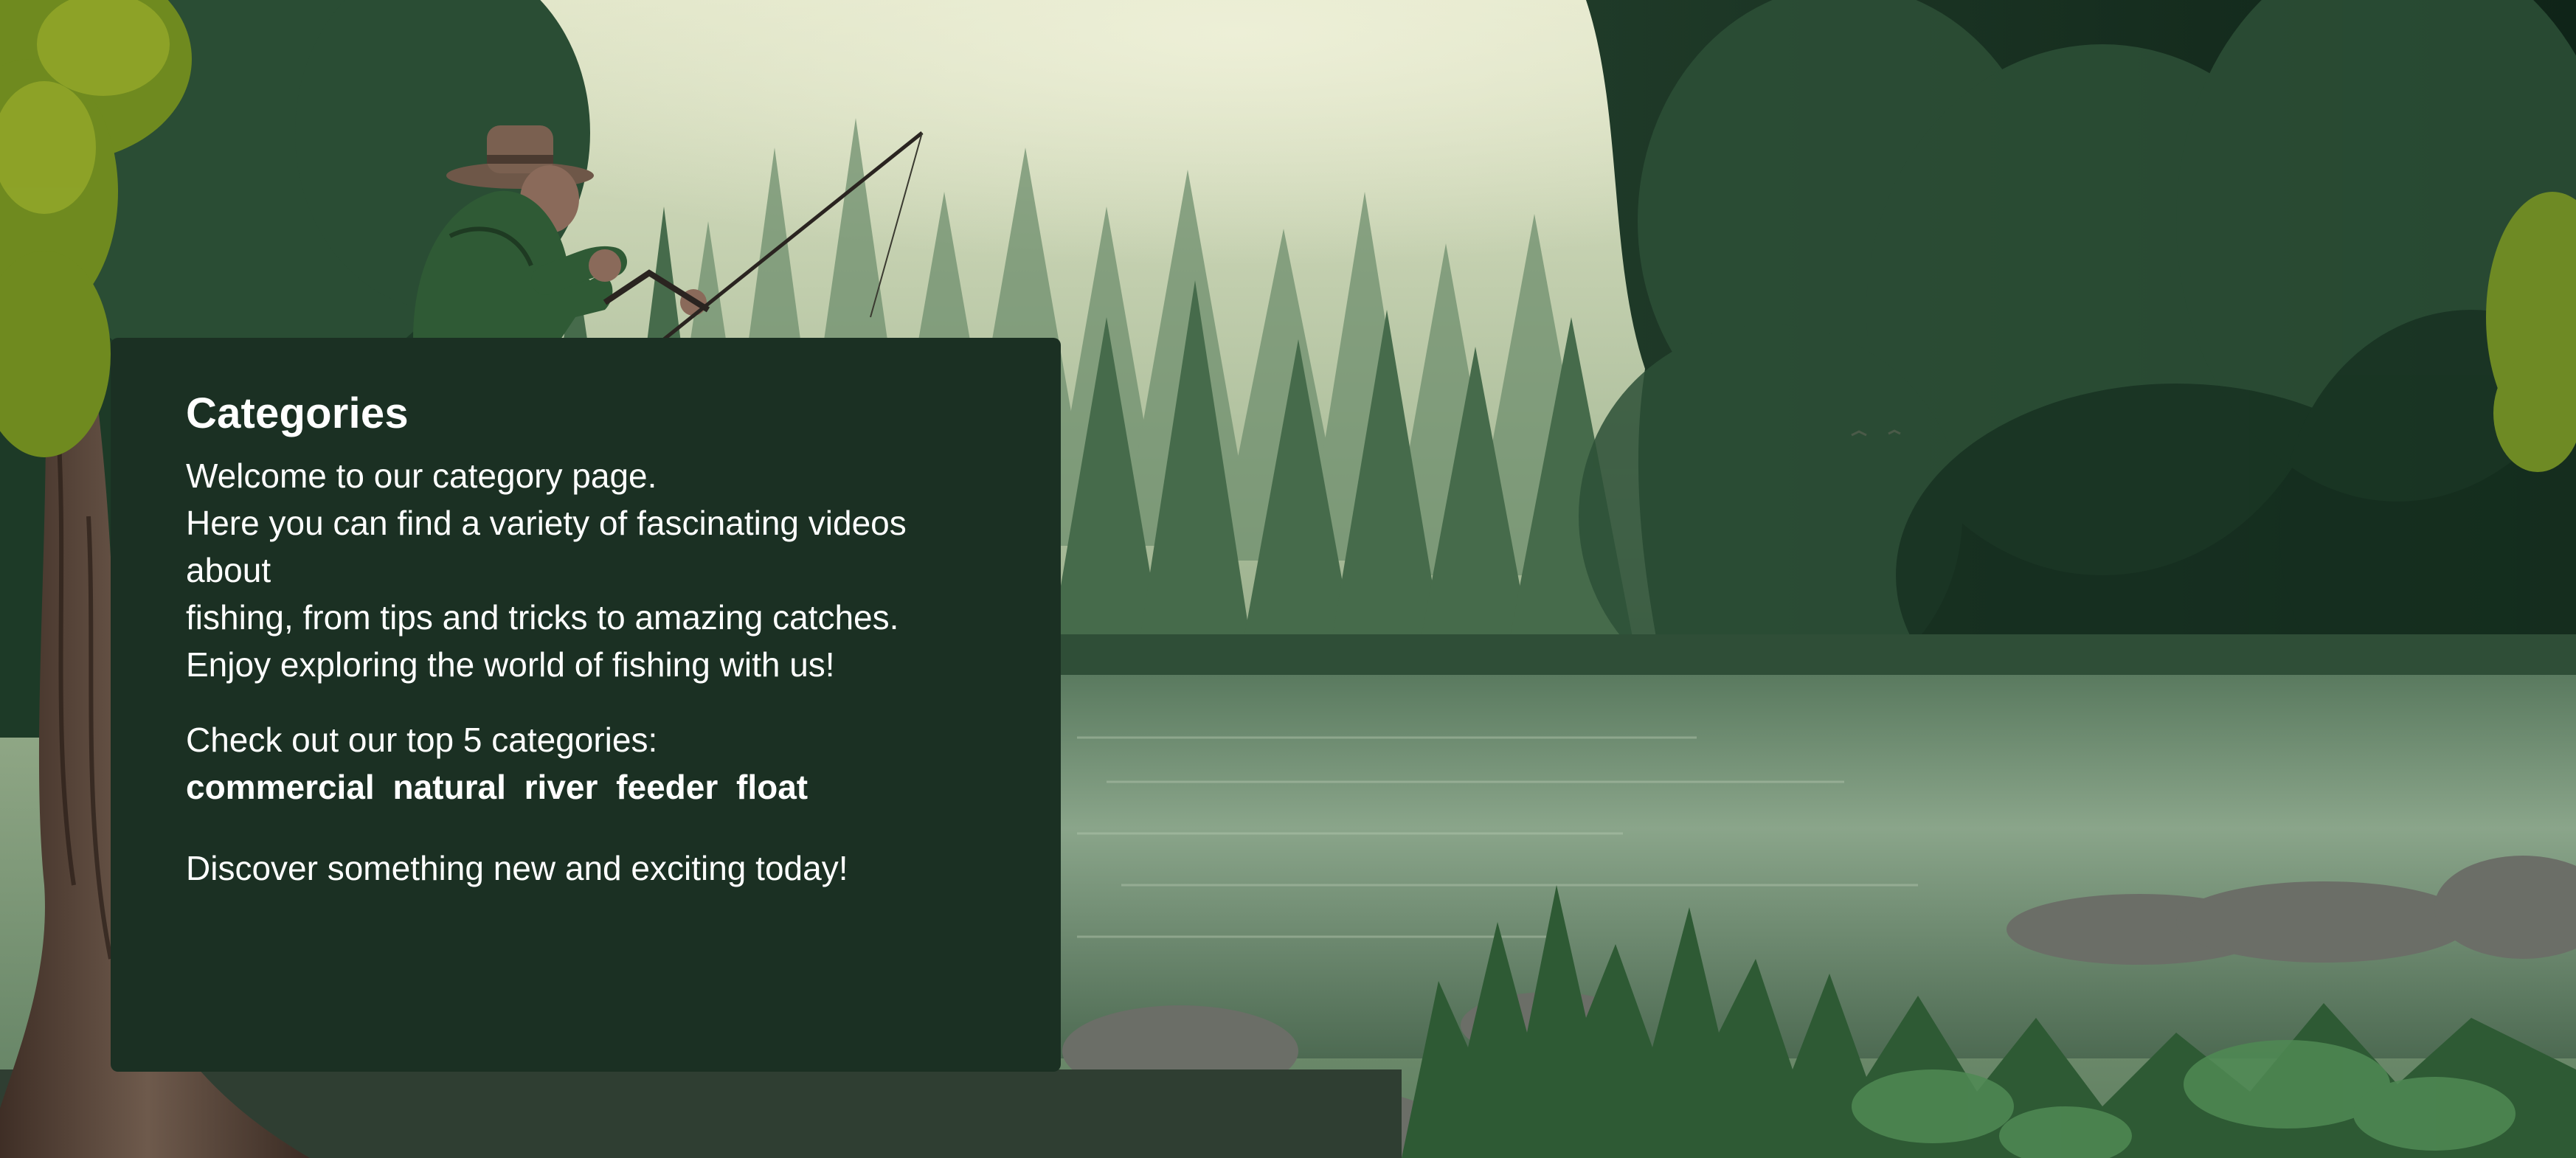  What do you see at coordinates (772, 787) in the screenshot?
I see `category-float: float` at bounding box center [772, 787].